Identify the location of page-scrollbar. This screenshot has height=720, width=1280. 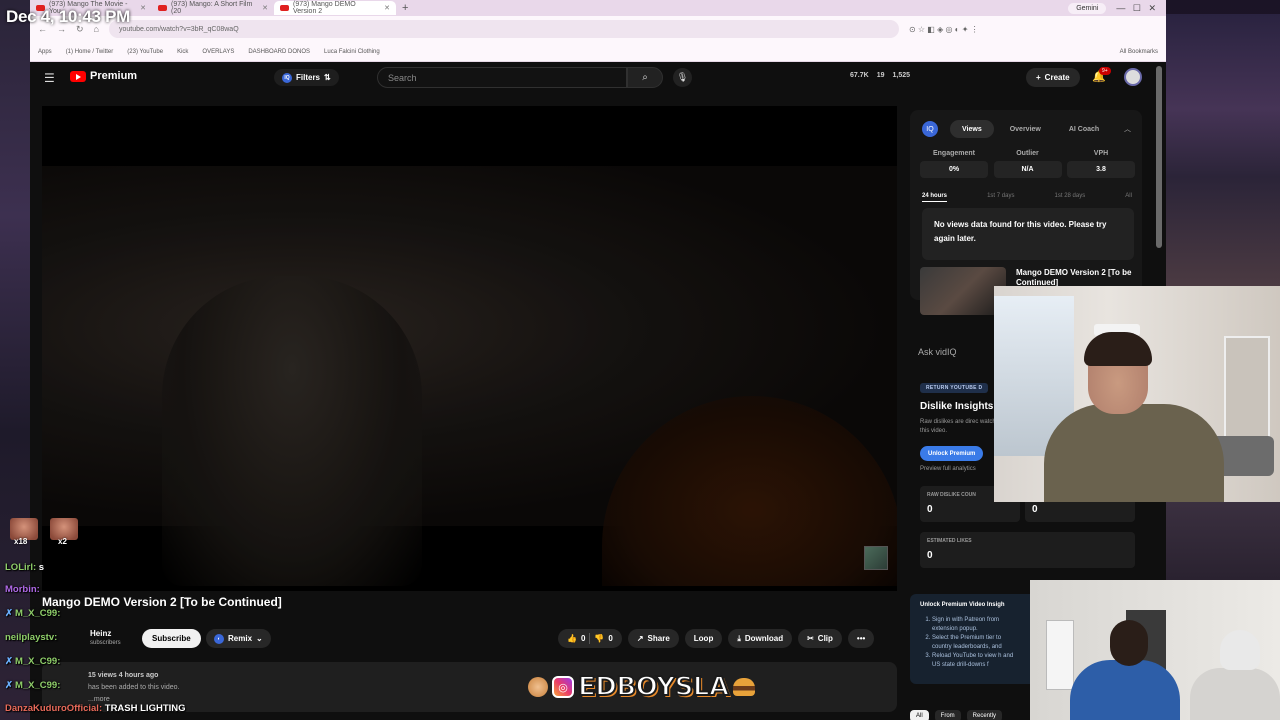
(1159, 157).